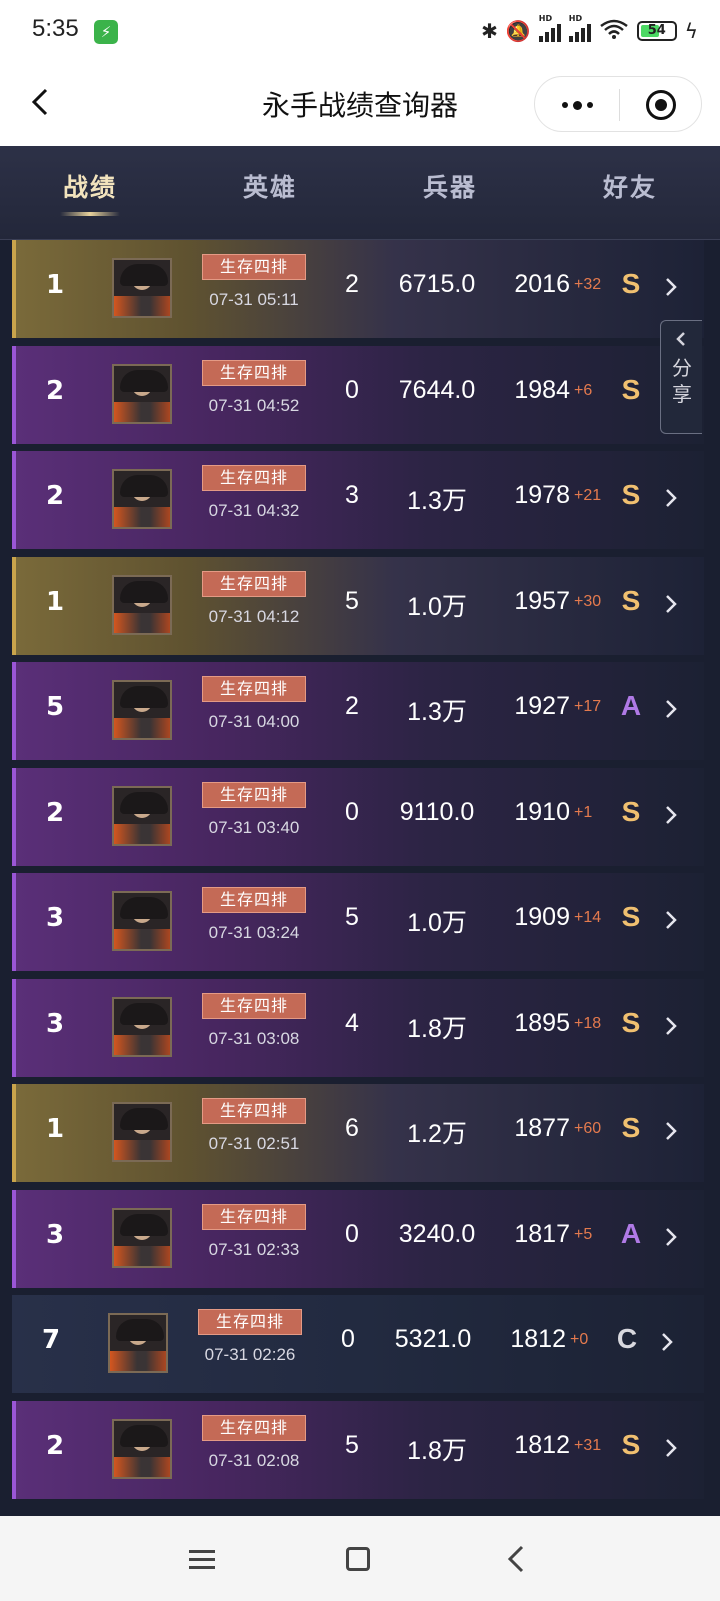 The image size is (720, 1601). What do you see at coordinates (630, 186) in the screenshot?
I see `tab-friend: 好友` at bounding box center [630, 186].